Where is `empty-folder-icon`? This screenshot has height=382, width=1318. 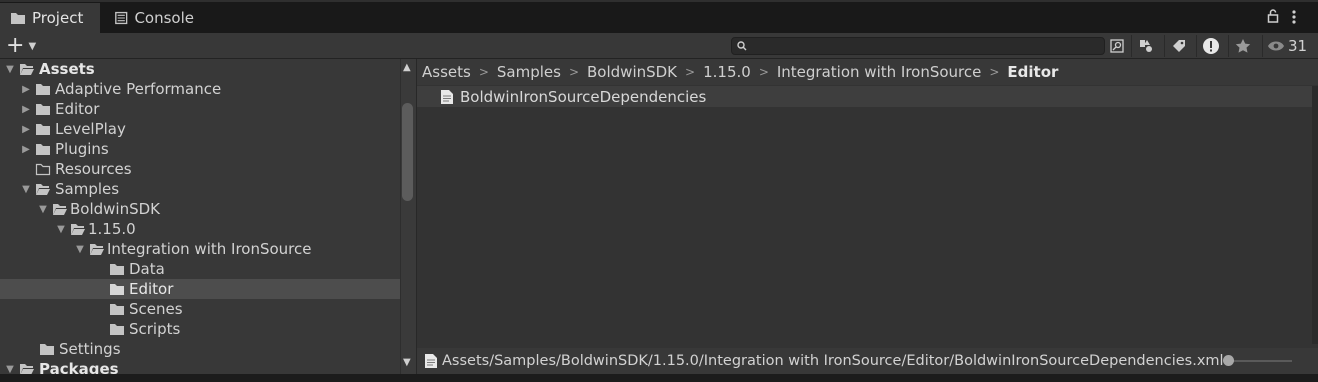 empty-folder-icon is located at coordinates (43, 169).